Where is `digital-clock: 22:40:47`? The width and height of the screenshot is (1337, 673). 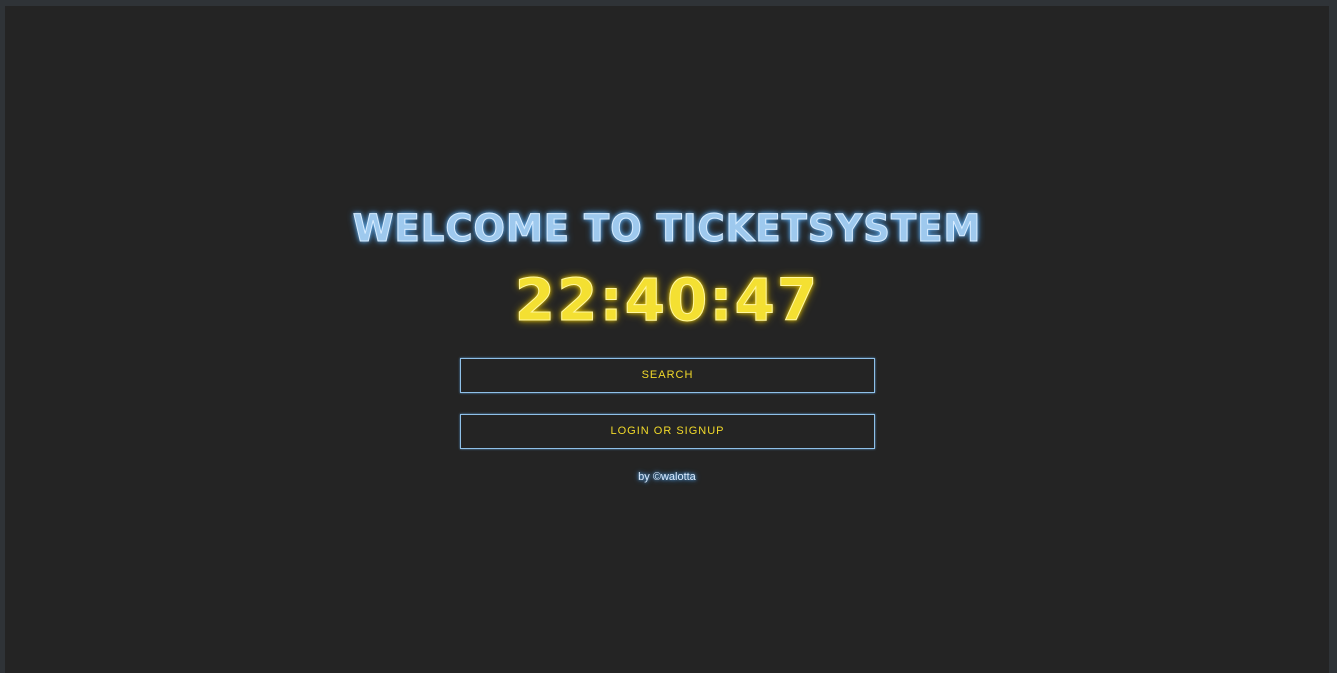 digital-clock: 22:40:47 is located at coordinates (667, 300).